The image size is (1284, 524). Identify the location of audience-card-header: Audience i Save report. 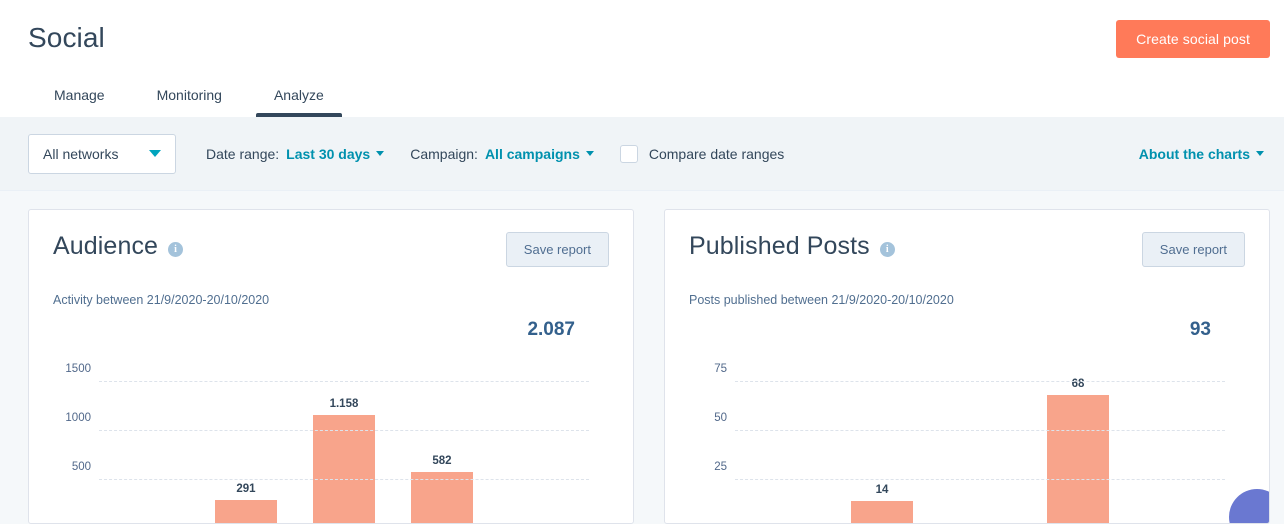
(331, 249).